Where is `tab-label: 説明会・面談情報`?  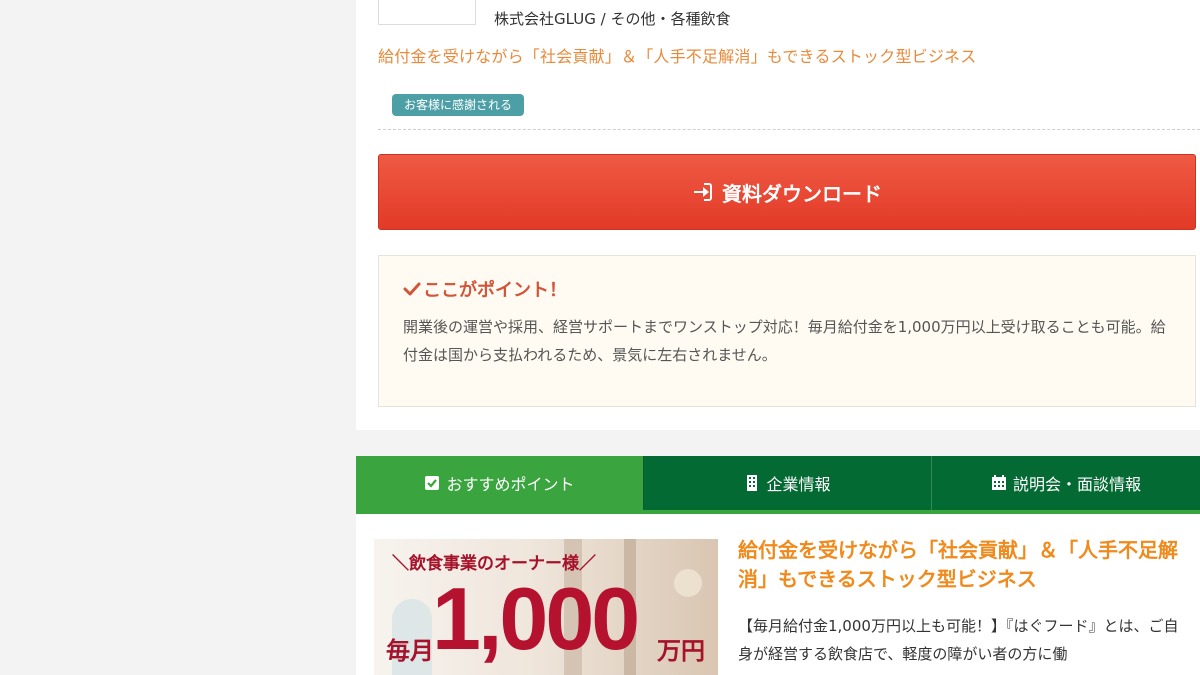
tab-label: 説明会・面談情報 is located at coordinates (1076, 484).